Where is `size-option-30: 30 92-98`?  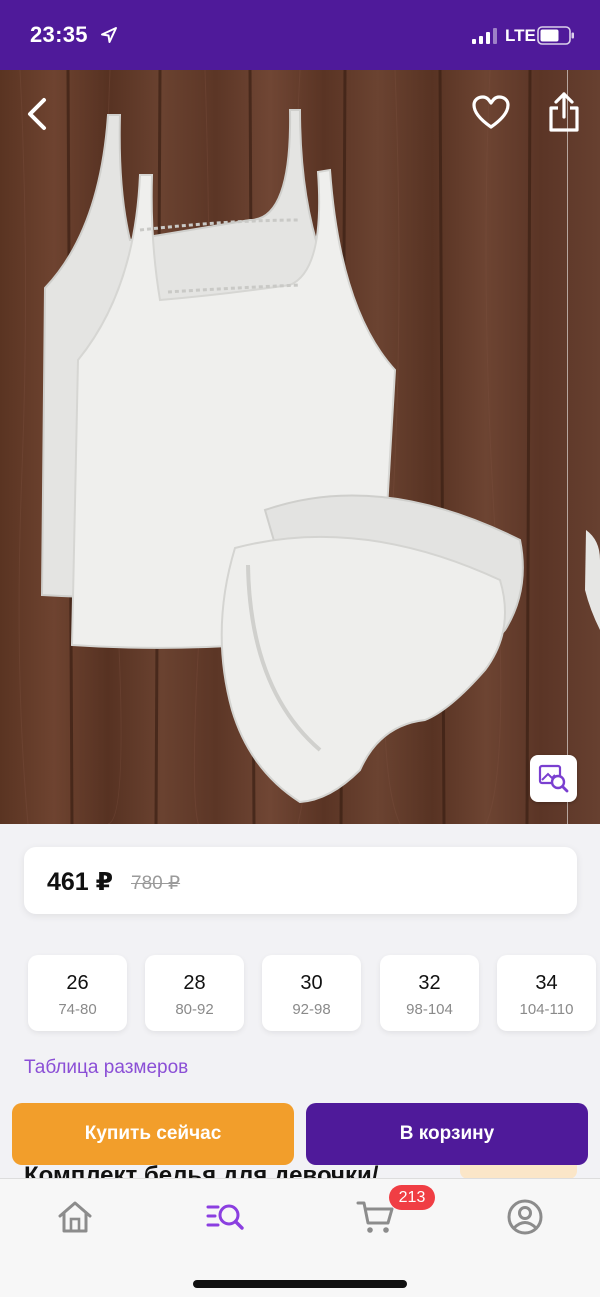
size-option-30: 30 92-98 is located at coordinates (311, 993).